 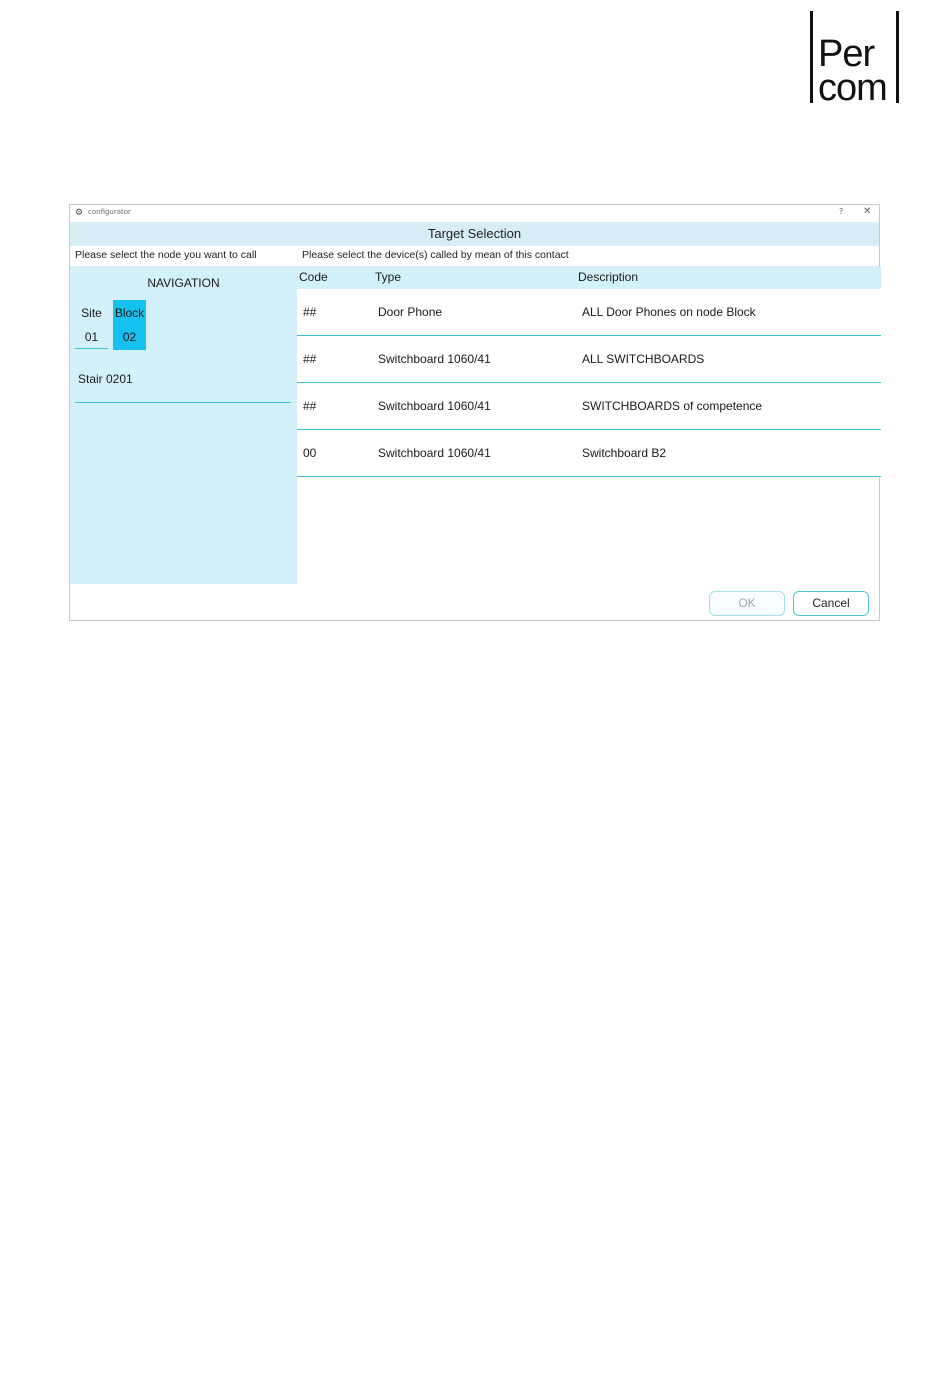 I want to click on cell-type: Door Phone, so click(x=410, y=312).